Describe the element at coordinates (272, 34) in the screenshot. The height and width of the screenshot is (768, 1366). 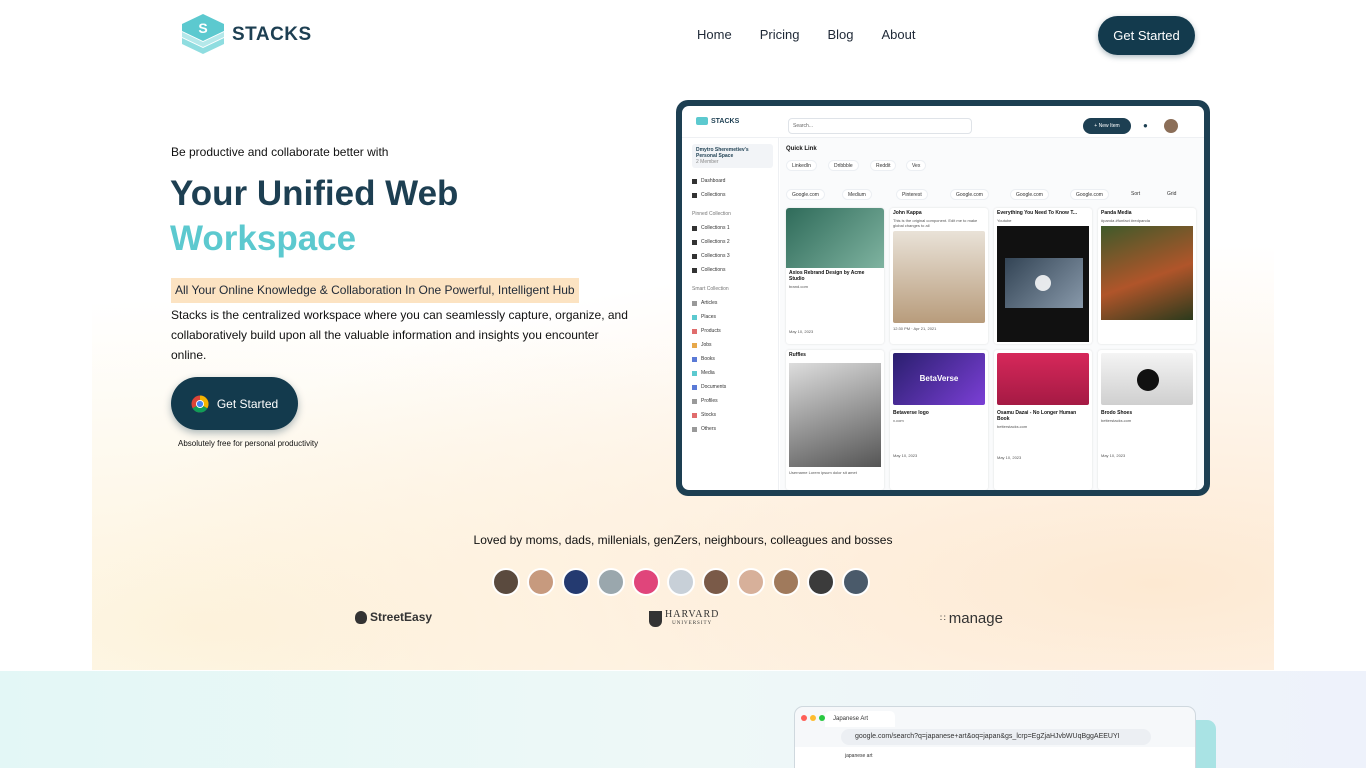
I see `logo-text: STACKS` at that location.